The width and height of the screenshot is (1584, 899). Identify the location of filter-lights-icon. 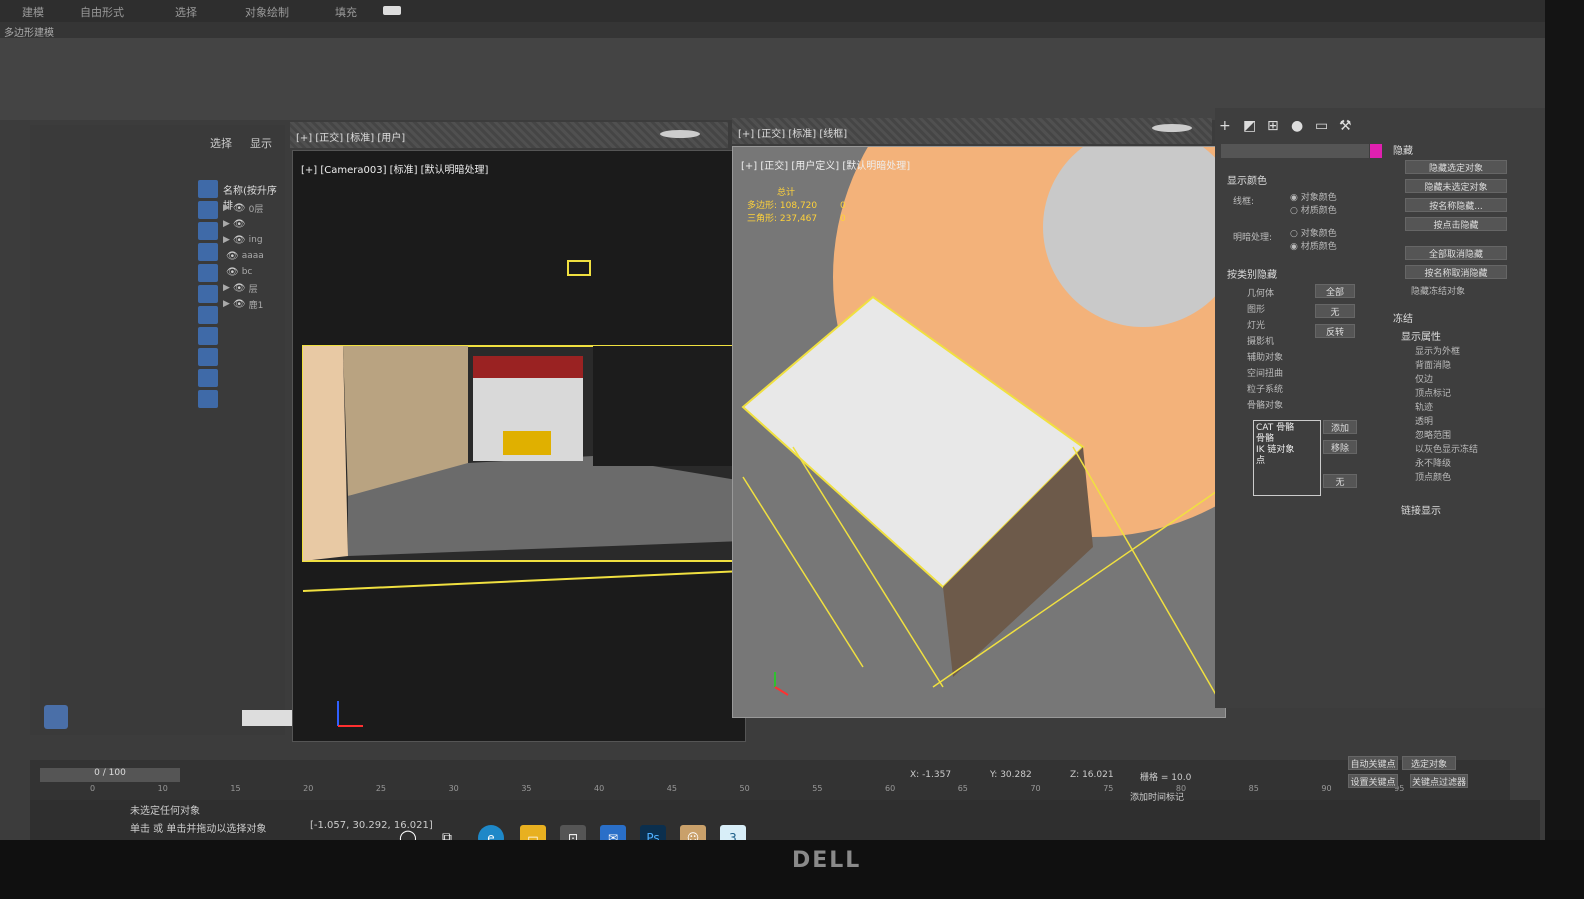
(208, 231).